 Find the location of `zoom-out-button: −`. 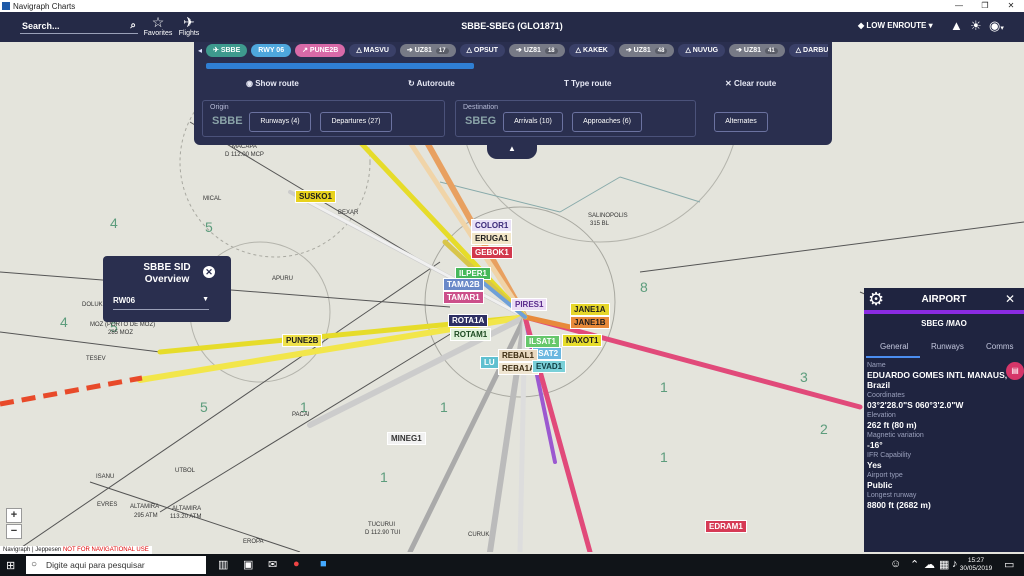

zoom-out-button: − is located at coordinates (14, 531).